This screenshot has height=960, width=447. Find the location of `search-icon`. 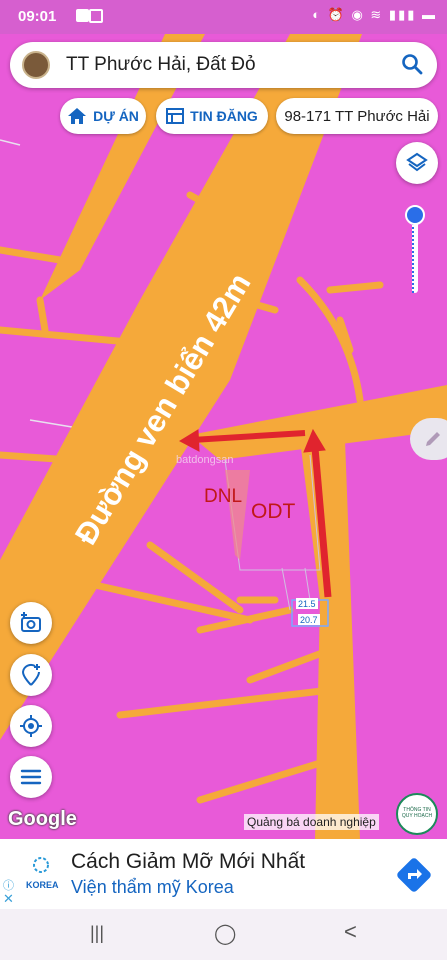

search-icon is located at coordinates (412, 64).